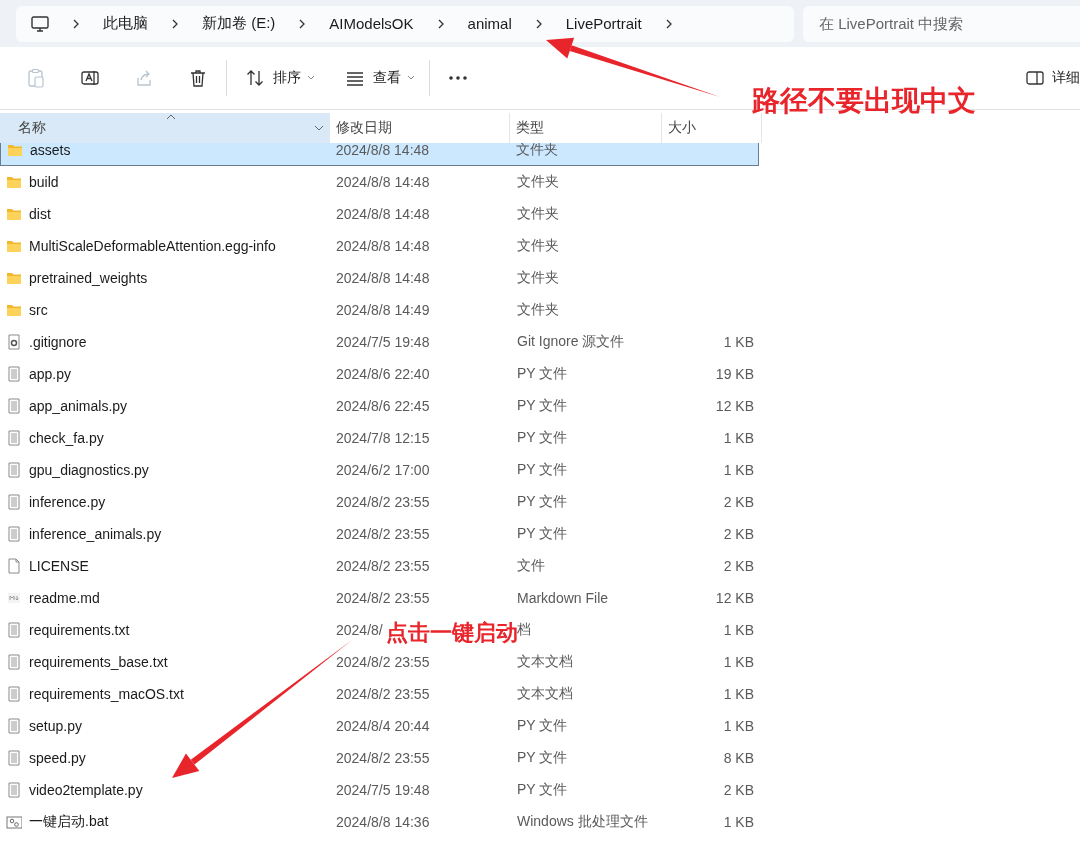 This screenshot has width=1080, height=850. I want to click on computer-icon, so click(40, 23).